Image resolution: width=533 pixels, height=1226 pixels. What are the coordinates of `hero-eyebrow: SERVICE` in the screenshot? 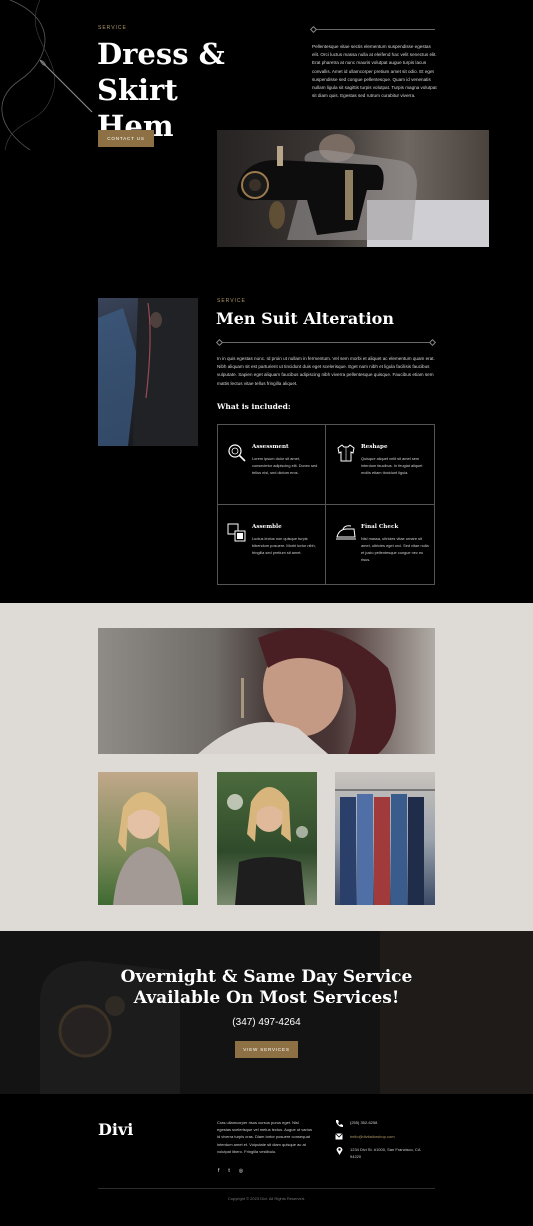 It's located at (112, 28).